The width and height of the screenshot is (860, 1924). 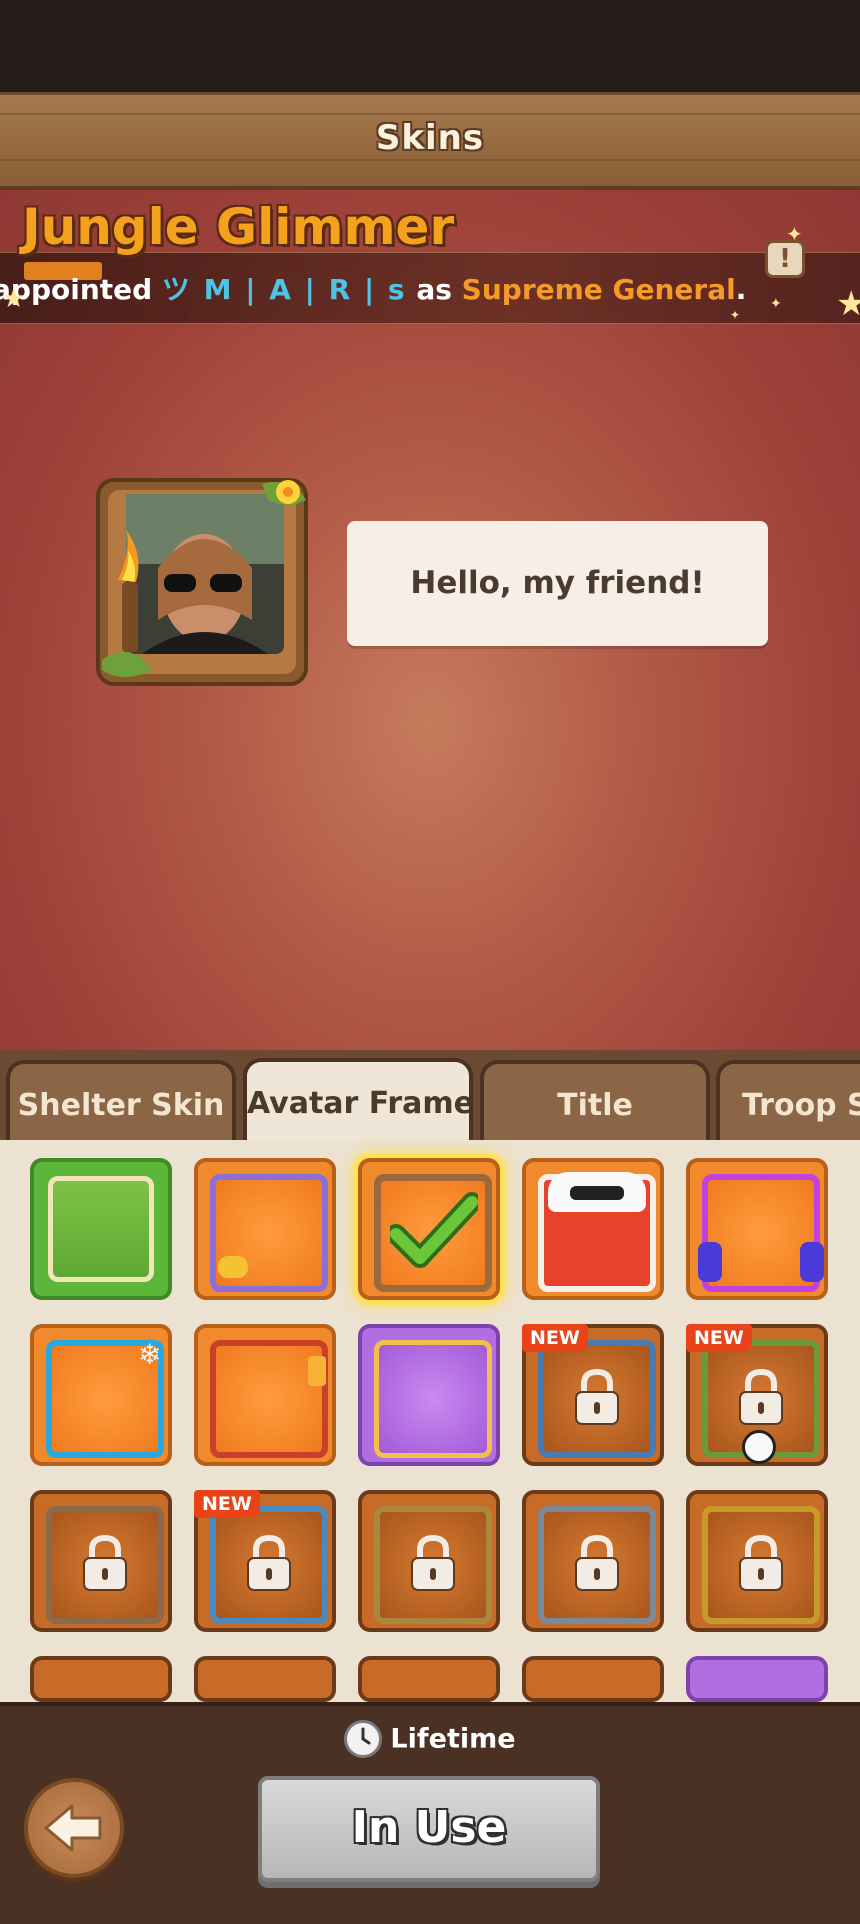 What do you see at coordinates (238, 227) in the screenshot?
I see `skin-name: Jungle Glimmer` at bounding box center [238, 227].